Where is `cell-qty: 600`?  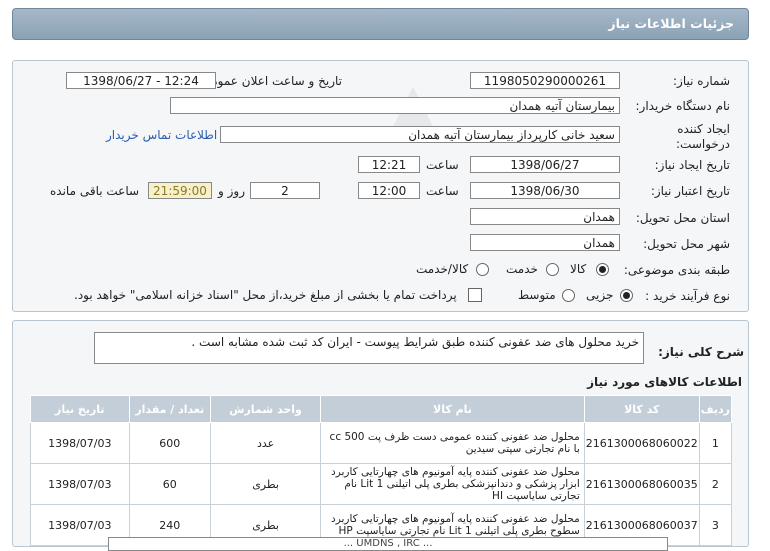 cell-qty: 600 is located at coordinates (169, 443).